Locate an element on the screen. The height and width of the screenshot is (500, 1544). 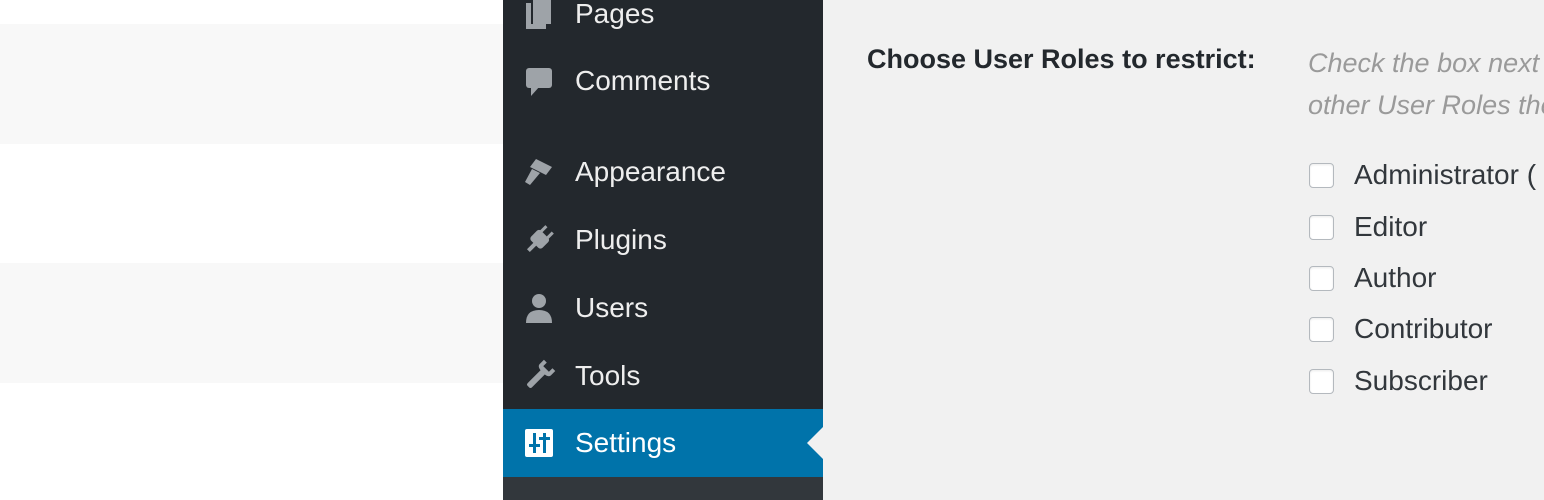
settings-submenu is located at coordinates (663, 488).